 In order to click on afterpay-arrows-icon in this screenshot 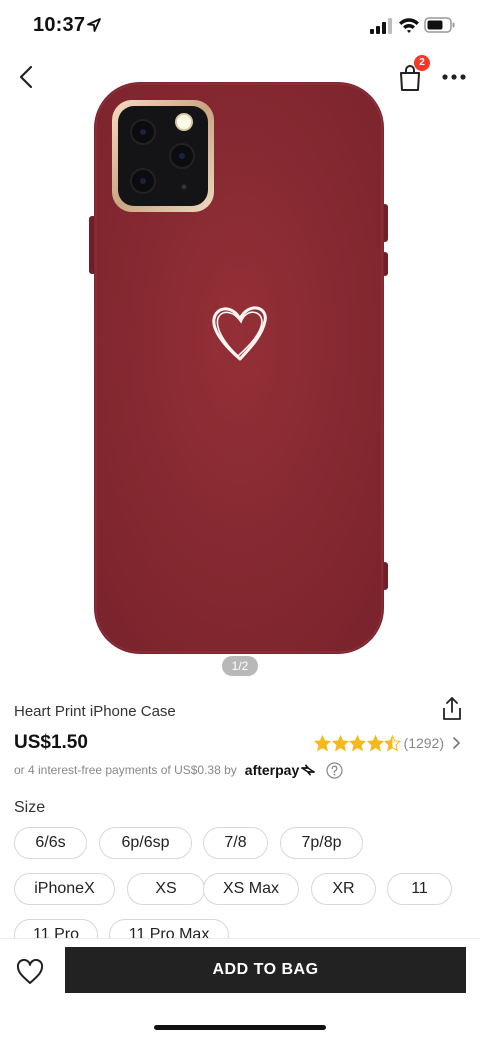, I will do `click(308, 770)`.